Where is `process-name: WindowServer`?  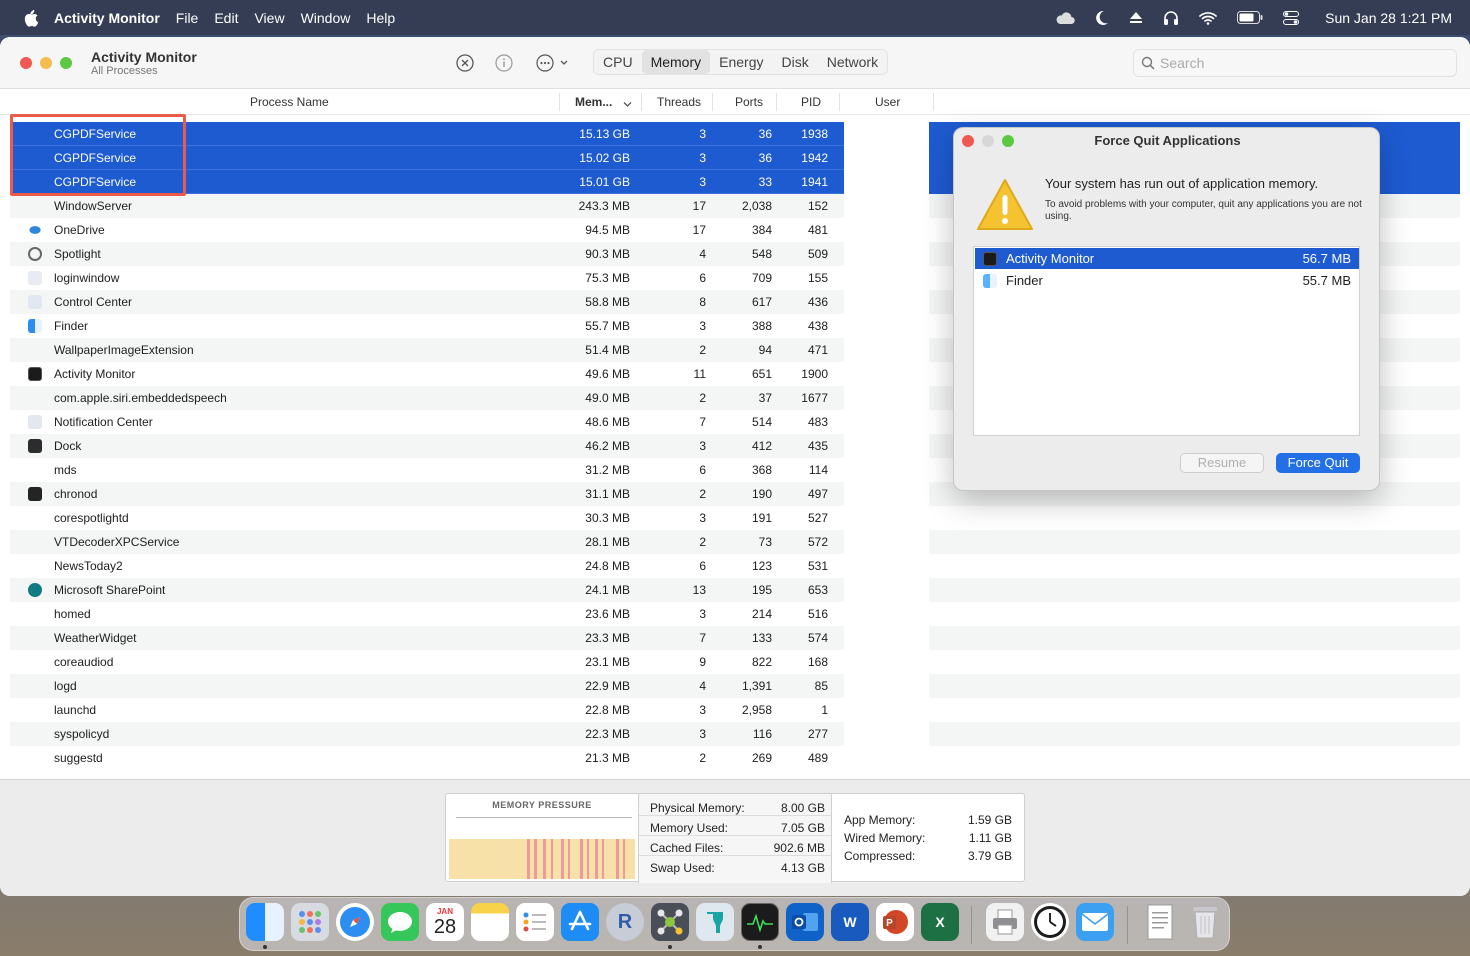
process-name: WindowServer is located at coordinates (93, 206).